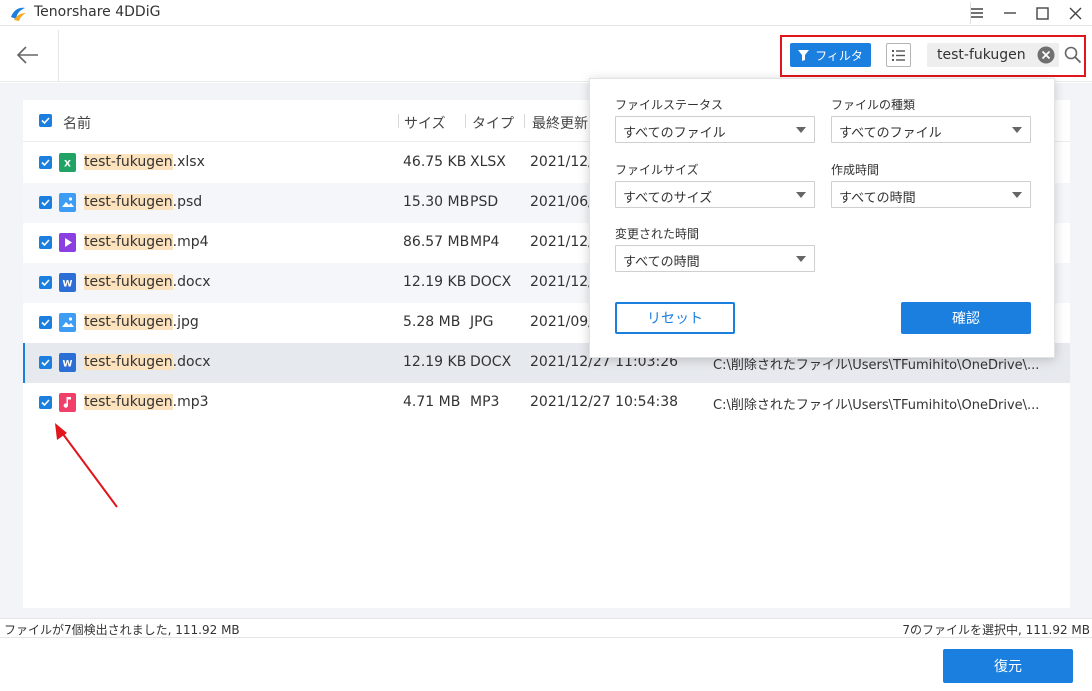 The image size is (1092, 691). Describe the element at coordinates (24, 363) in the screenshot. I see `active-row-indicator` at that location.